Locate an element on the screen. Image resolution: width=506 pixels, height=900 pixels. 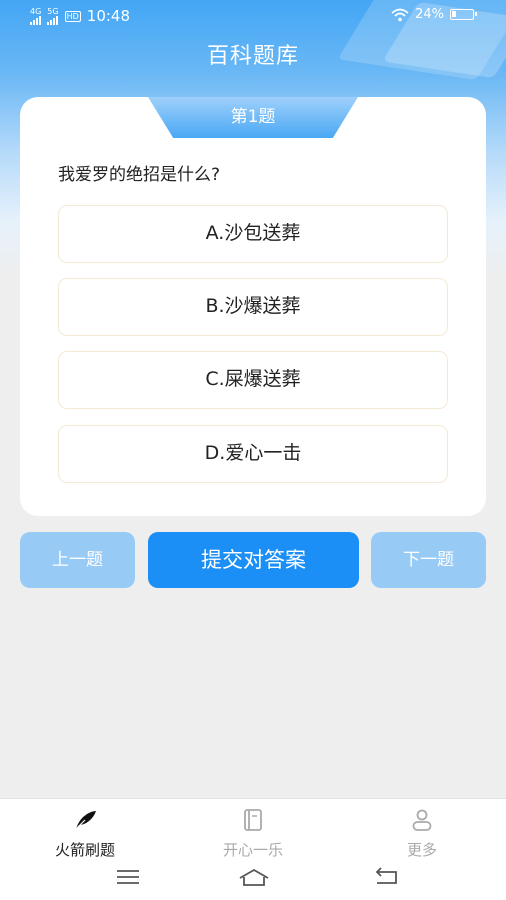
question-number-tab: 第1题 is located at coordinates (253, 117).